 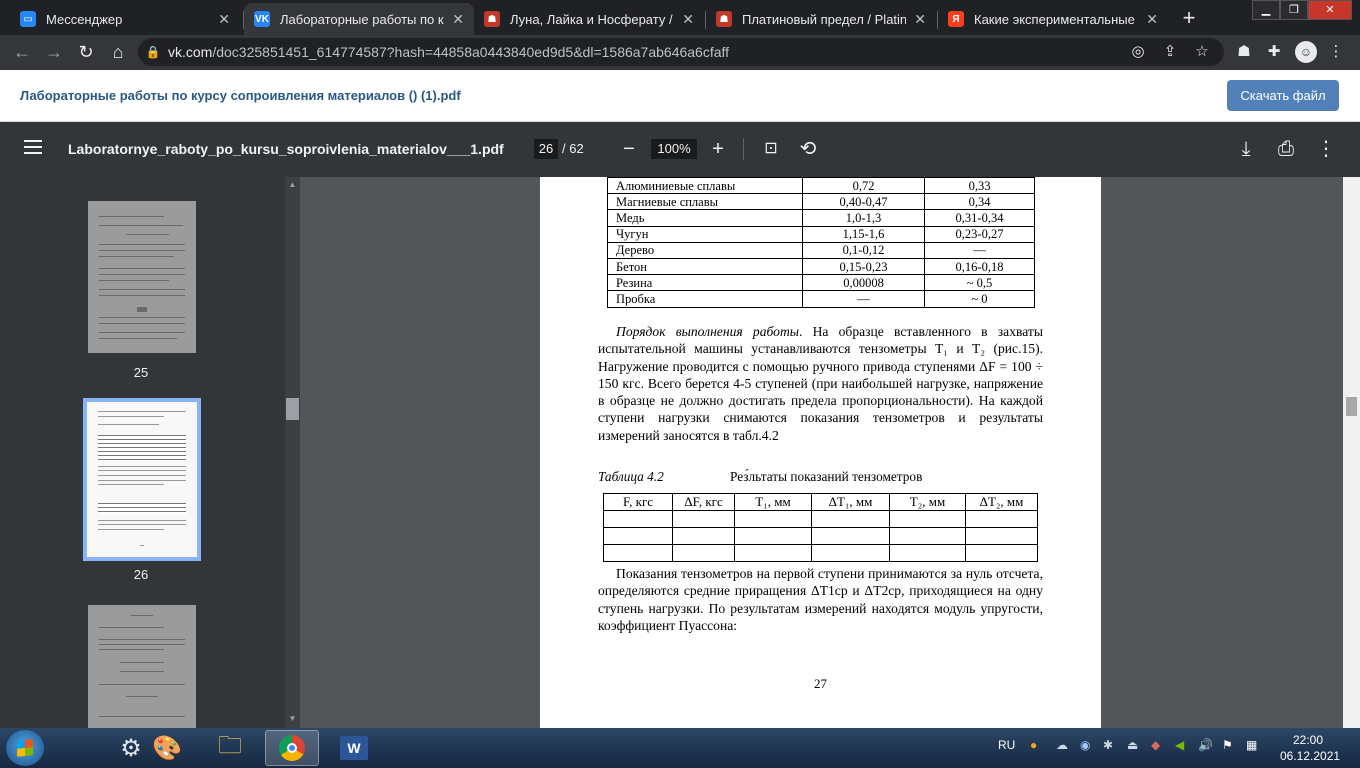 I want to click on usb-icon: ⏏, so click(x=1132, y=745).